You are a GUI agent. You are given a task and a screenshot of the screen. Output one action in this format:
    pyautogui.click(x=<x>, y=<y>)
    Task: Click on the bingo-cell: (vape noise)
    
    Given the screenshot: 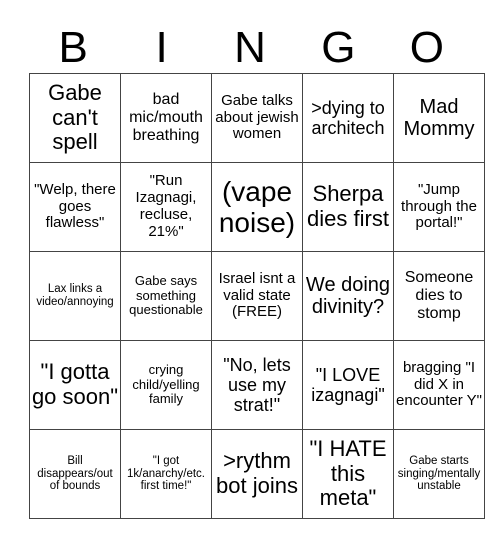 What is the action you would take?
    pyautogui.click(x=257, y=207)
    